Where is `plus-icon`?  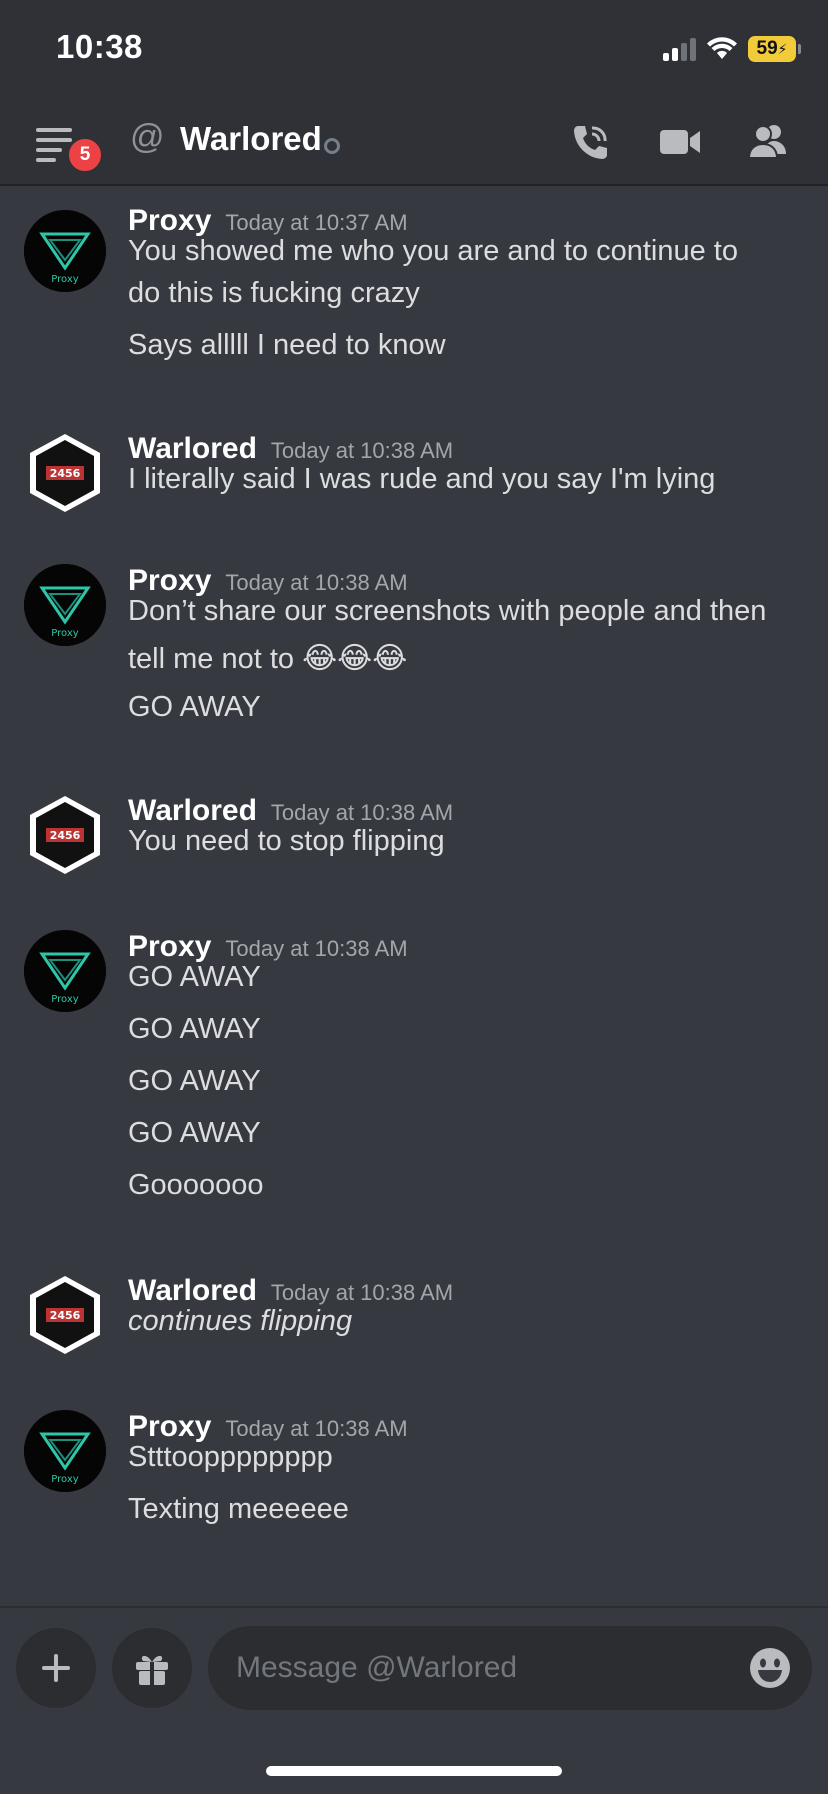
plus-icon is located at coordinates (56, 1668).